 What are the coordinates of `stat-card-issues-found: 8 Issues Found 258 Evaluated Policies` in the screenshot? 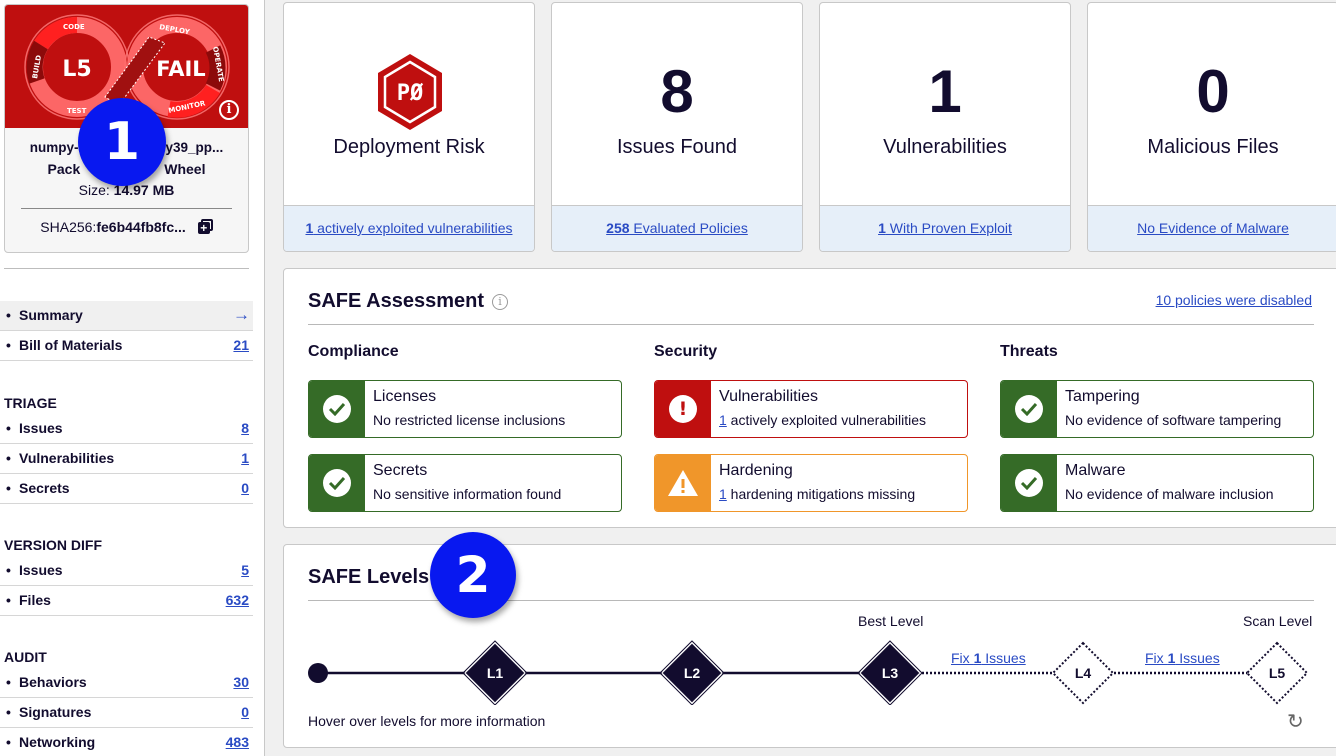 It's located at (677, 127).